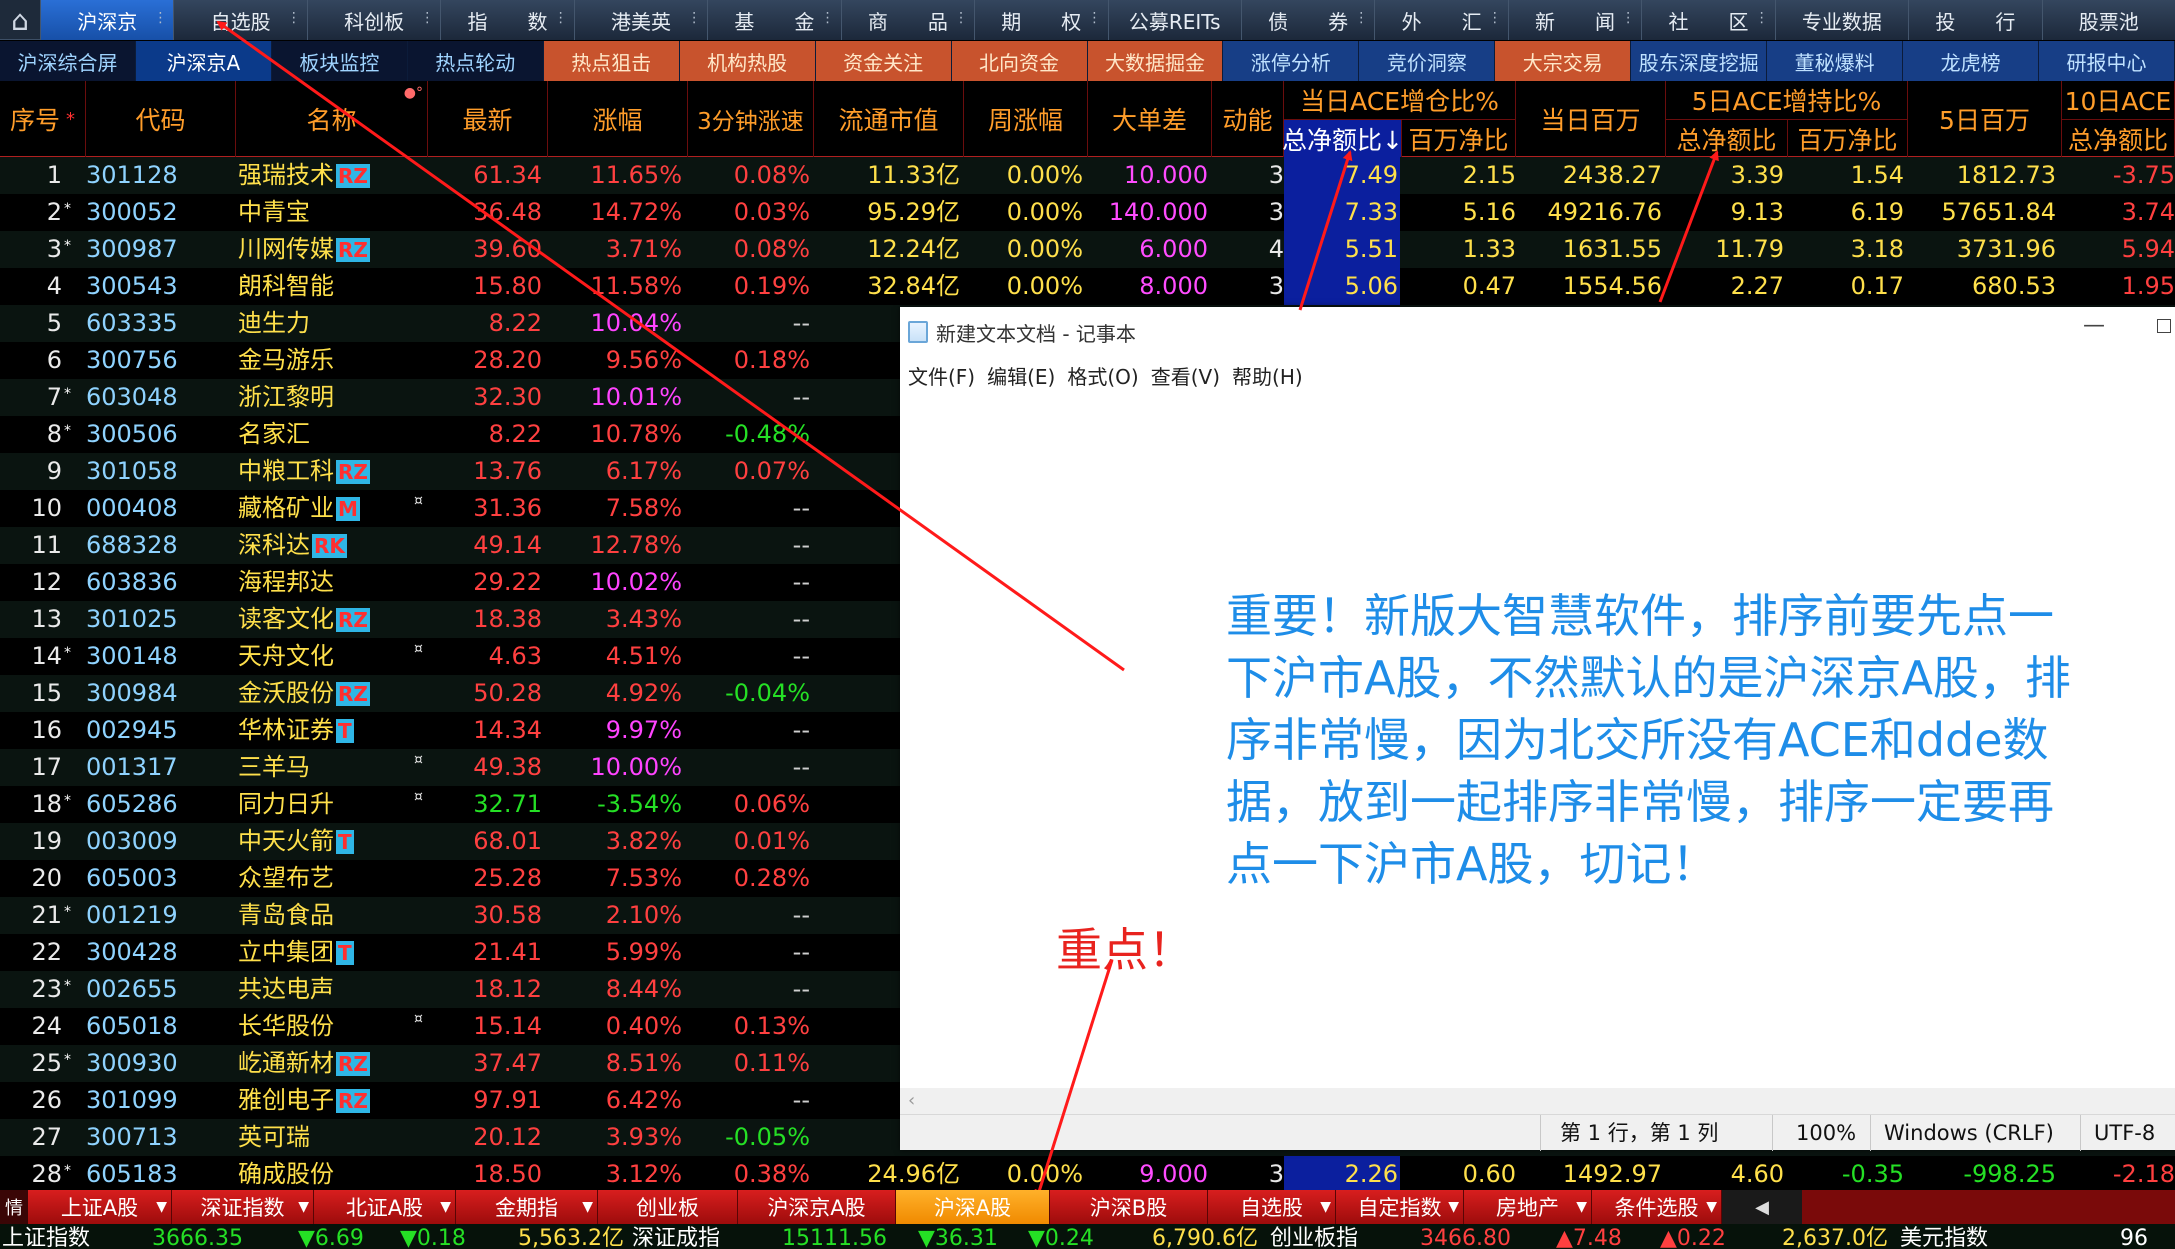 The width and height of the screenshot is (2175, 1249). I want to click on market-tab: 创业板, so click(668, 1207).